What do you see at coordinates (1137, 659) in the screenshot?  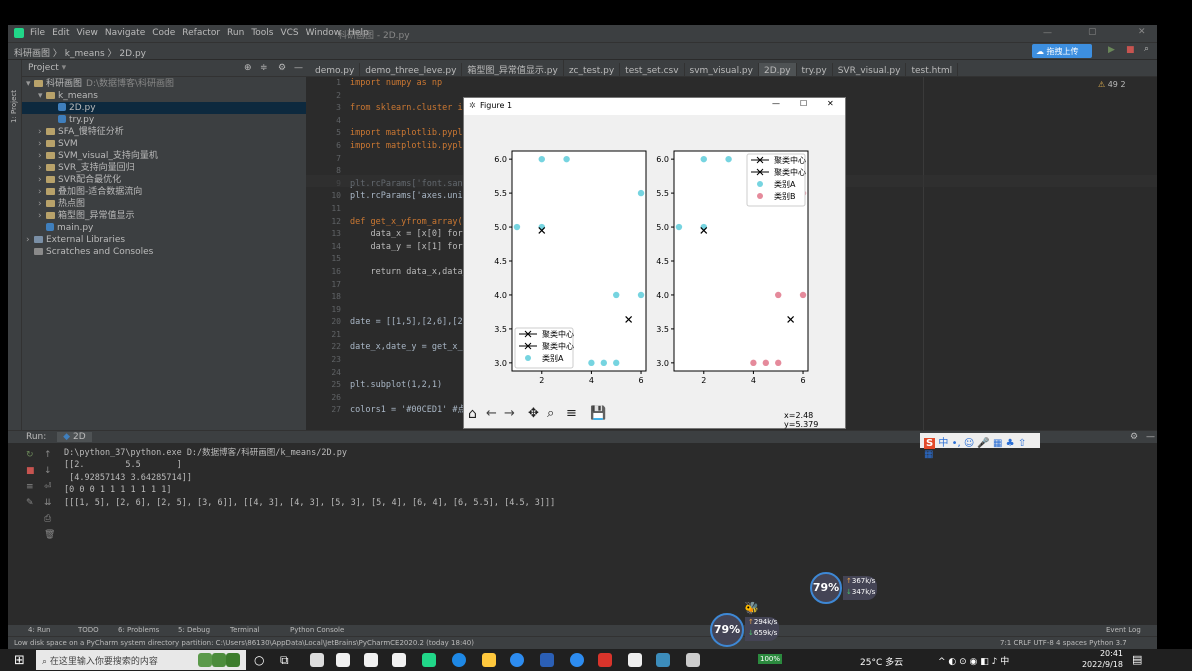 I see `notification-icon: ▤` at bounding box center [1137, 659].